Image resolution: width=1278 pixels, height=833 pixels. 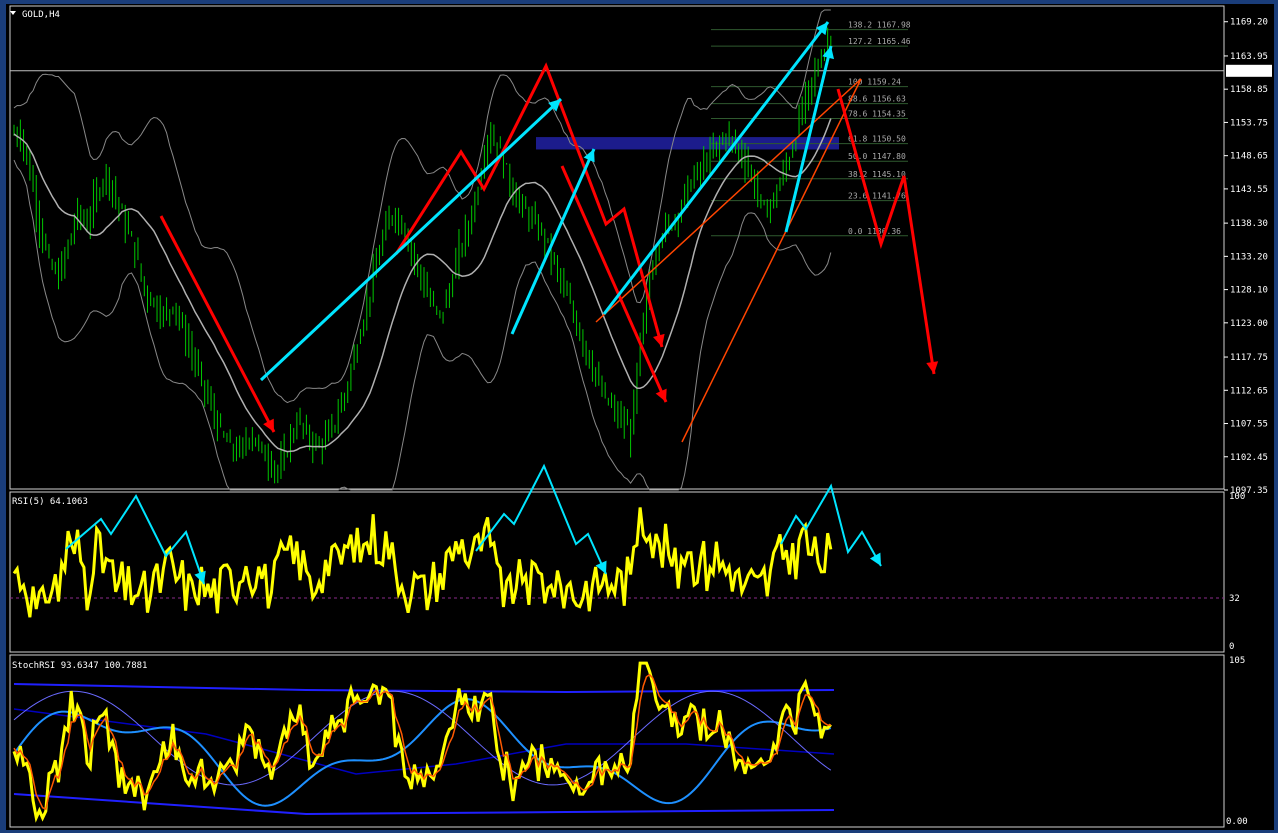 What do you see at coordinates (422, 562) in the screenshot?
I see `rsi-line` at bounding box center [422, 562].